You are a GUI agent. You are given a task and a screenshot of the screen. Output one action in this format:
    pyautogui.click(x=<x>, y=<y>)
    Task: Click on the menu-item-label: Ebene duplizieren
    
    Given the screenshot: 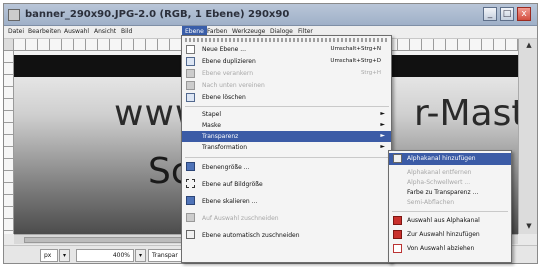 What is the action you would take?
    pyautogui.click(x=229, y=61)
    